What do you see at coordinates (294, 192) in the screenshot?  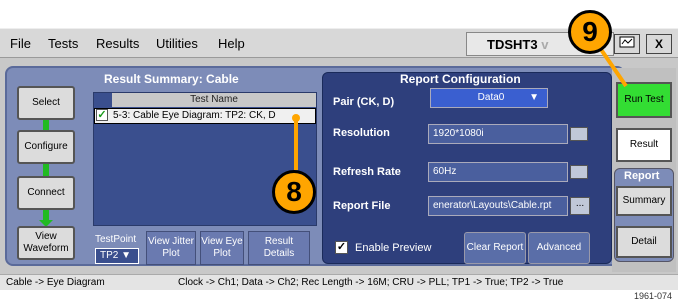 I see `callout-8: 8` at bounding box center [294, 192].